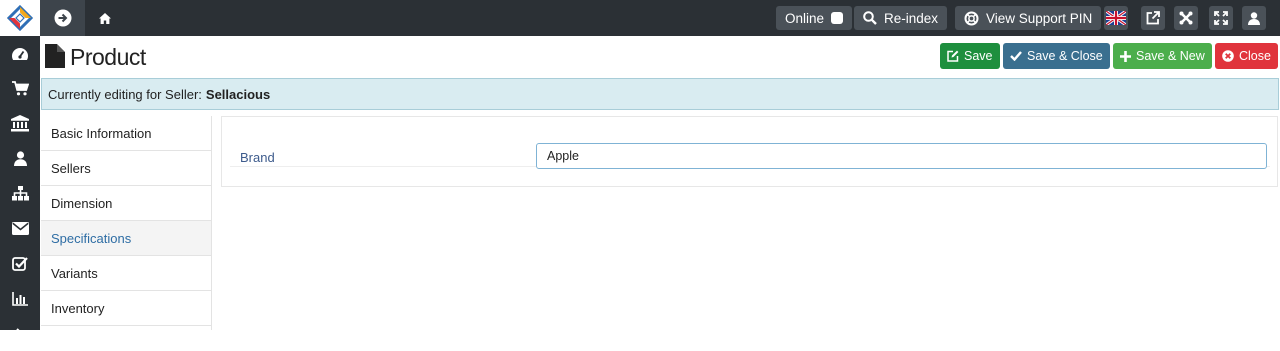 This screenshot has width=1280, height=351. I want to click on tab-sellers: Sellers, so click(126, 168).